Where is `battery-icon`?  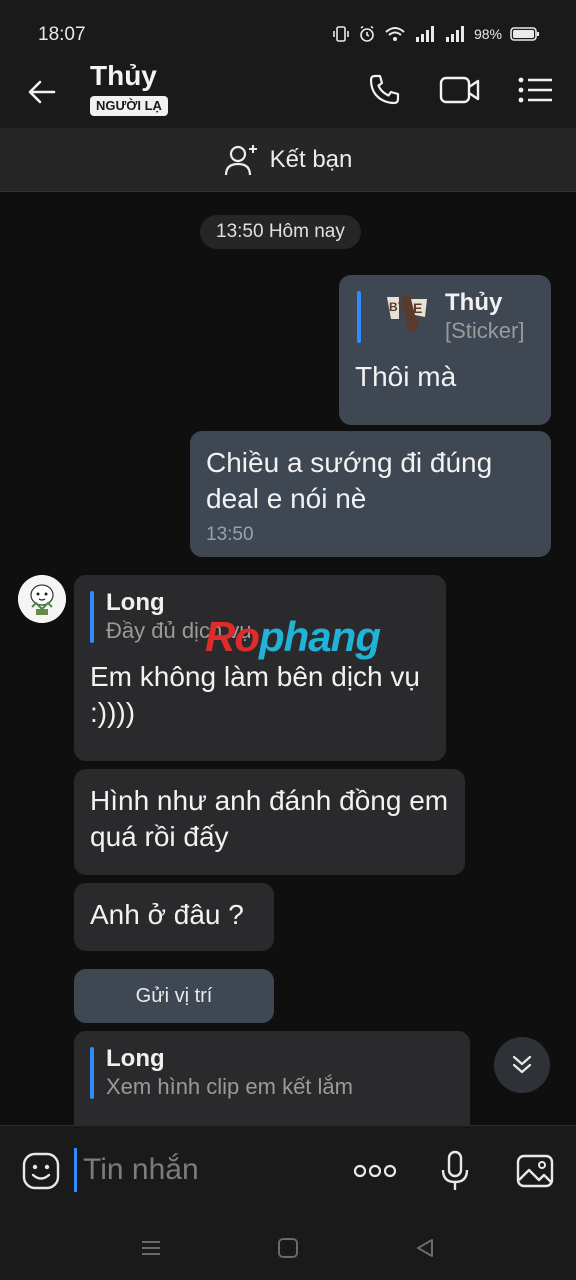
battery-icon is located at coordinates (524, 34).